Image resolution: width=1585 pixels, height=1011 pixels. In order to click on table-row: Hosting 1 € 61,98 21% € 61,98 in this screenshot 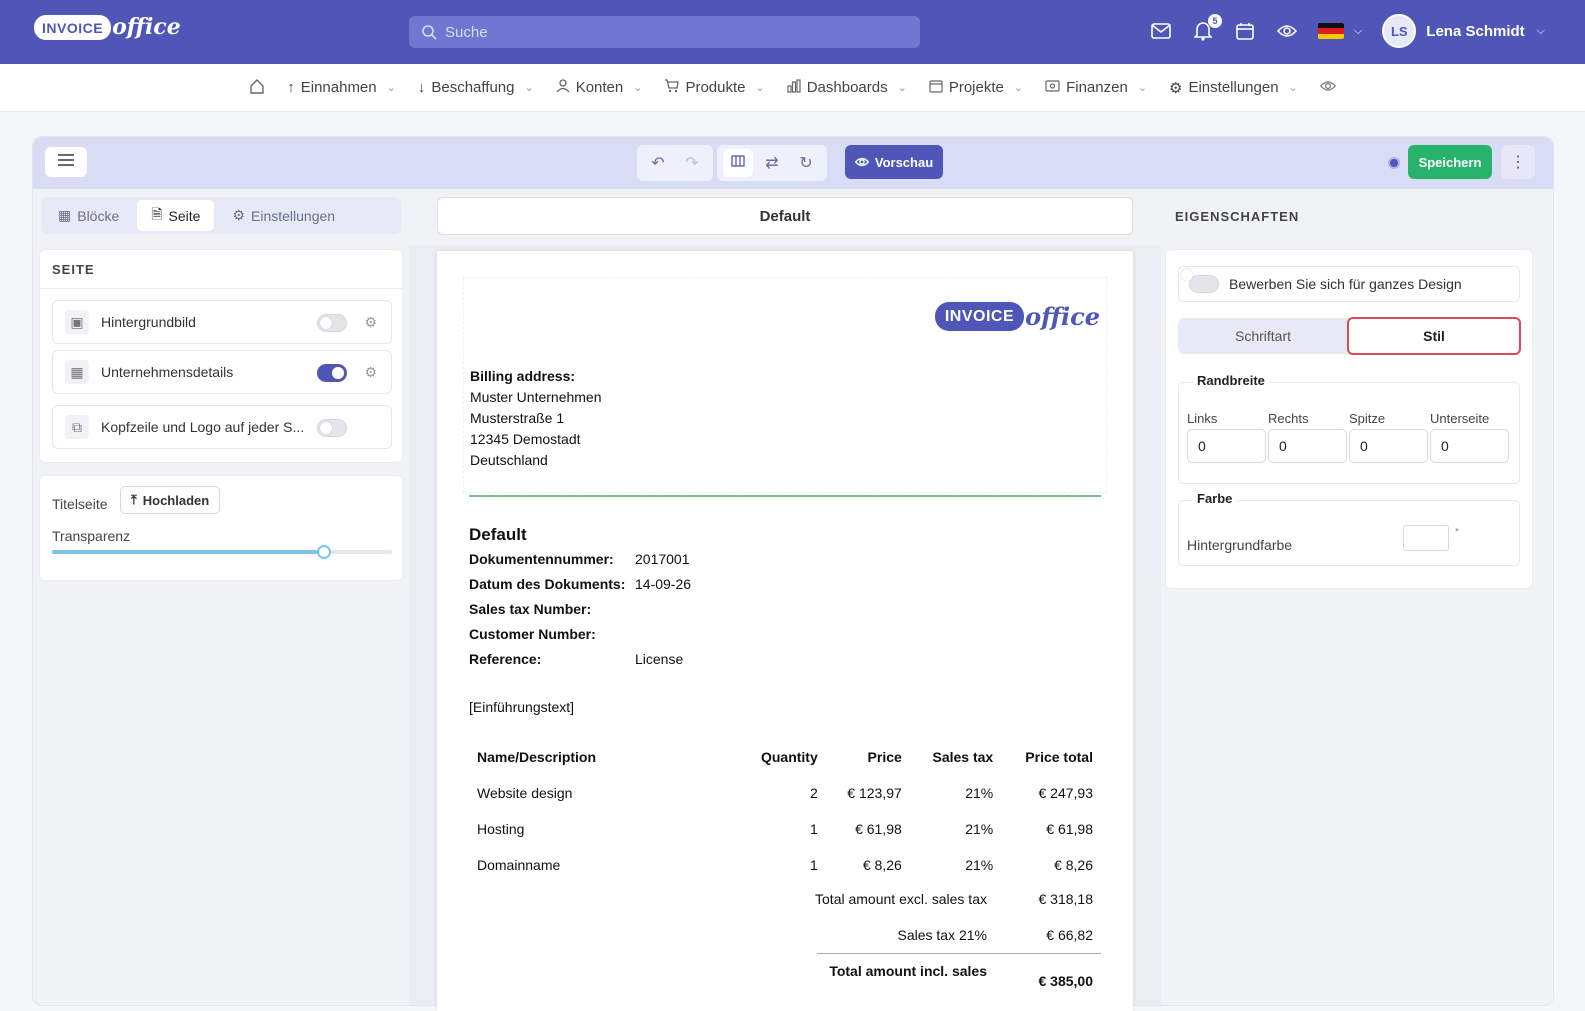, I will do `click(785, 829)`.